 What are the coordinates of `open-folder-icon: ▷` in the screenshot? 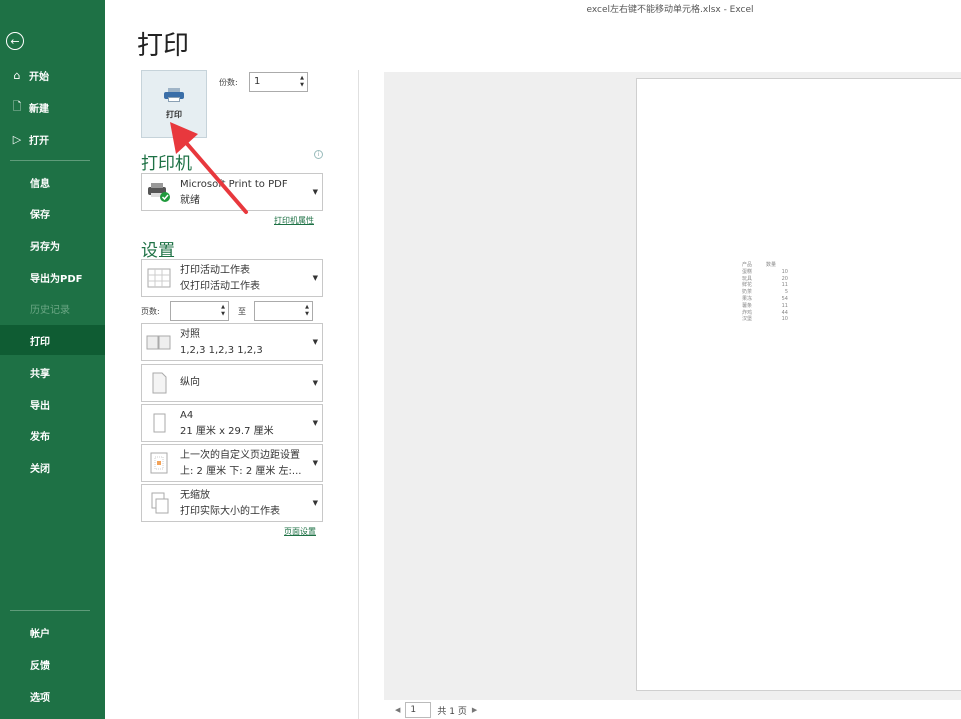 It's located at (17, 139).